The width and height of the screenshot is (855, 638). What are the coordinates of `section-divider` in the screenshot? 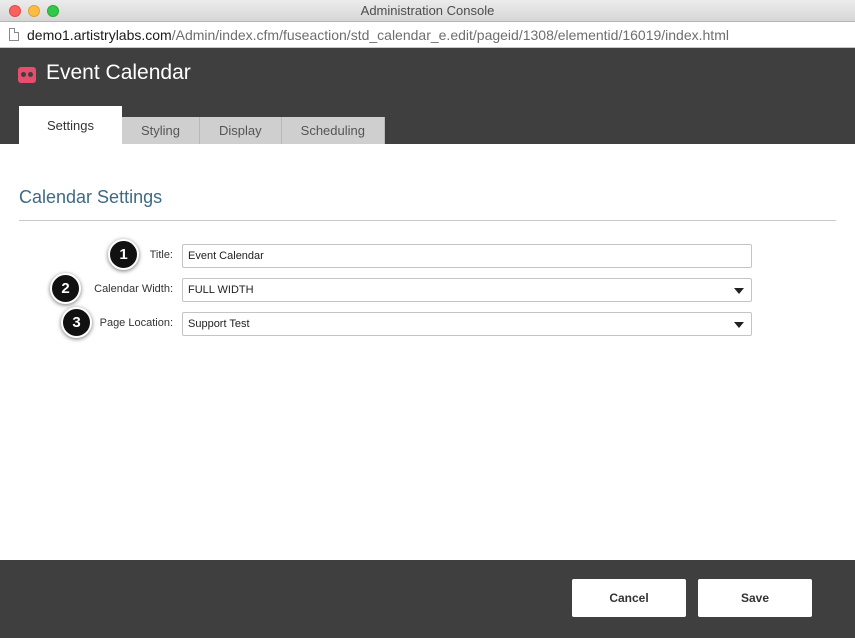 It's located at (427, 220).